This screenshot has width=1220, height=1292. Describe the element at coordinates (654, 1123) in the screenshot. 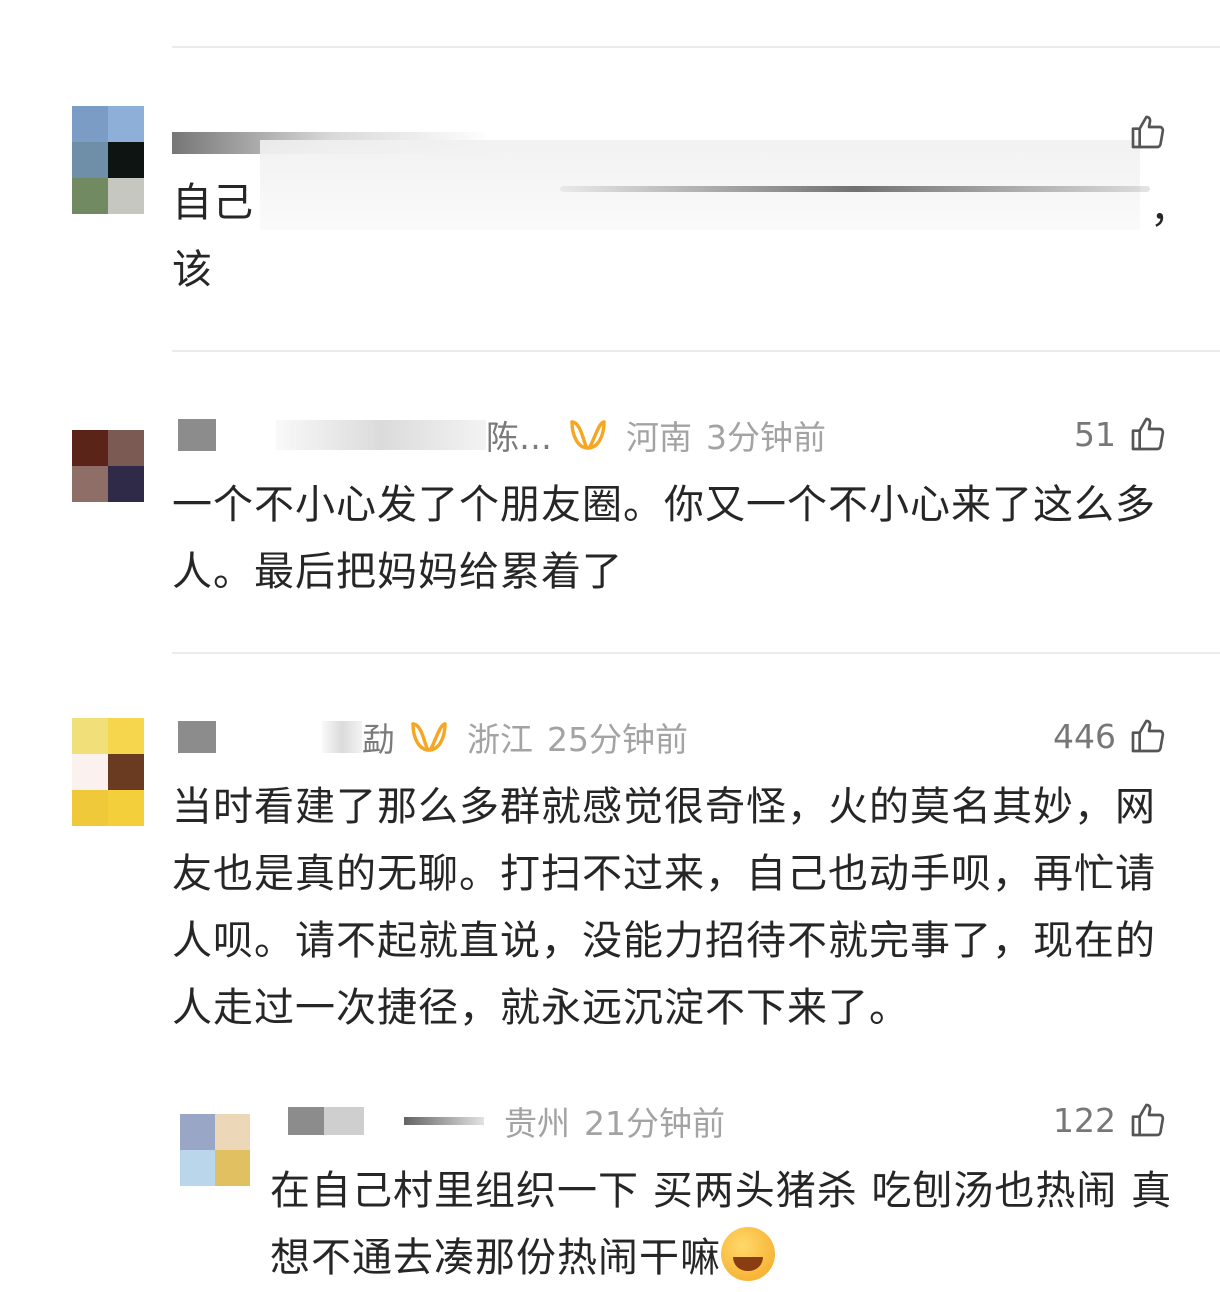

I see `timestamp: 21分钟前` at that location.